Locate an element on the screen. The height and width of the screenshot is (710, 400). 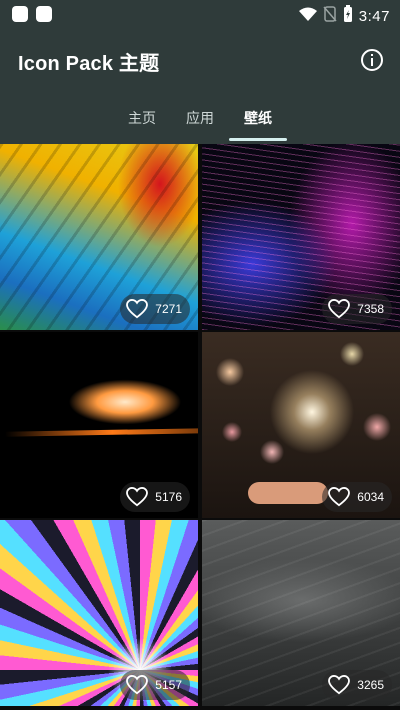
wallpaper-tile: 7358 is located at coordinates (301, 237).